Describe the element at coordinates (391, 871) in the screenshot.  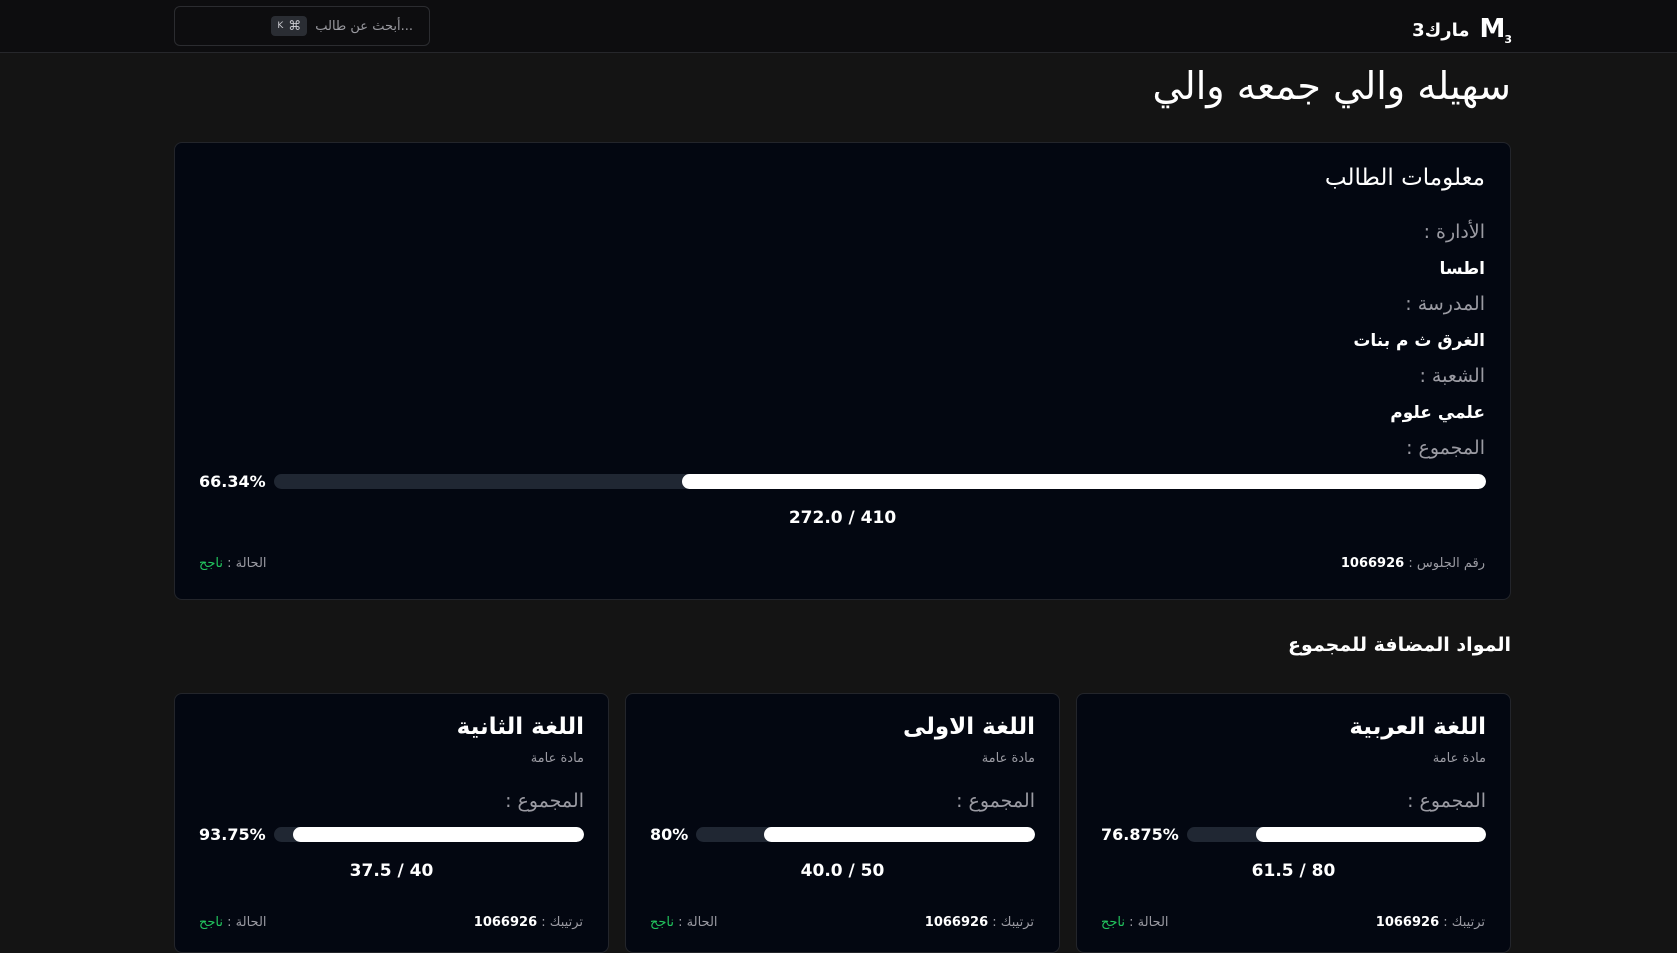
I see `subject-score: 37.5 / 40` at that location.